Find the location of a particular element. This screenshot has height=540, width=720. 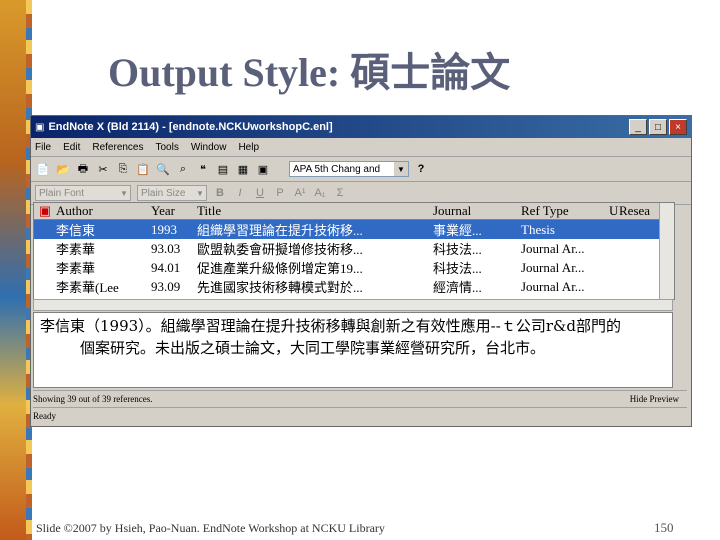

app-icon: ▣ is located at coordinates (40, 127).